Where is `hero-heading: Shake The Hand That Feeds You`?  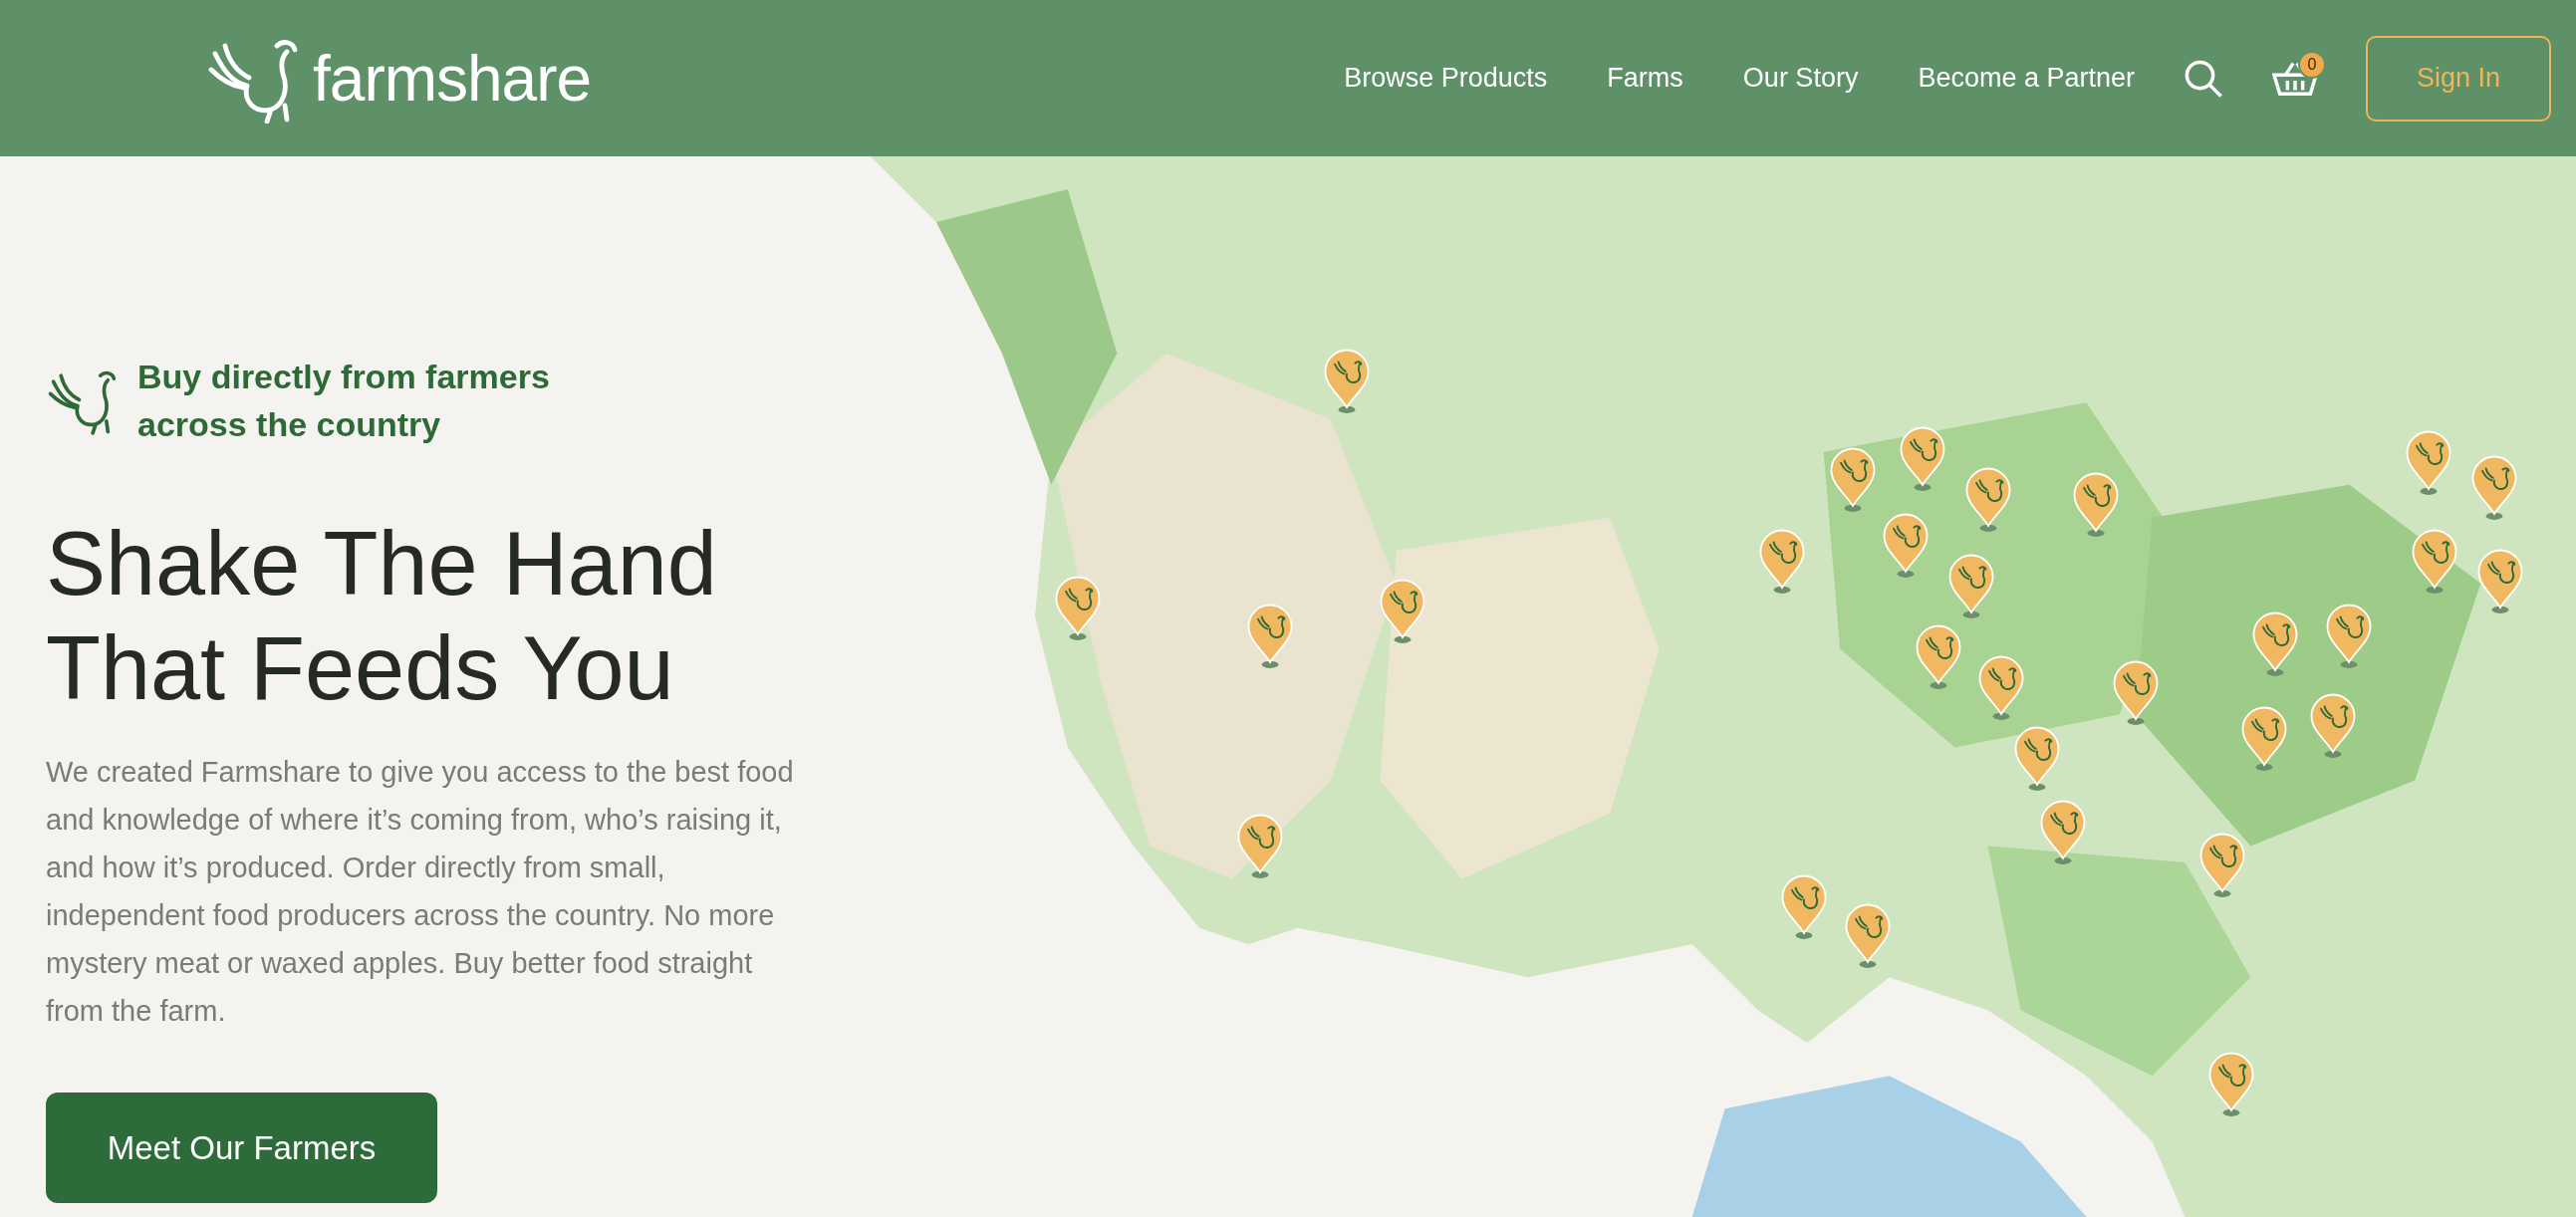
hero-heading: Shake The Hand That Feeds You is located at coordinates (382, 617).